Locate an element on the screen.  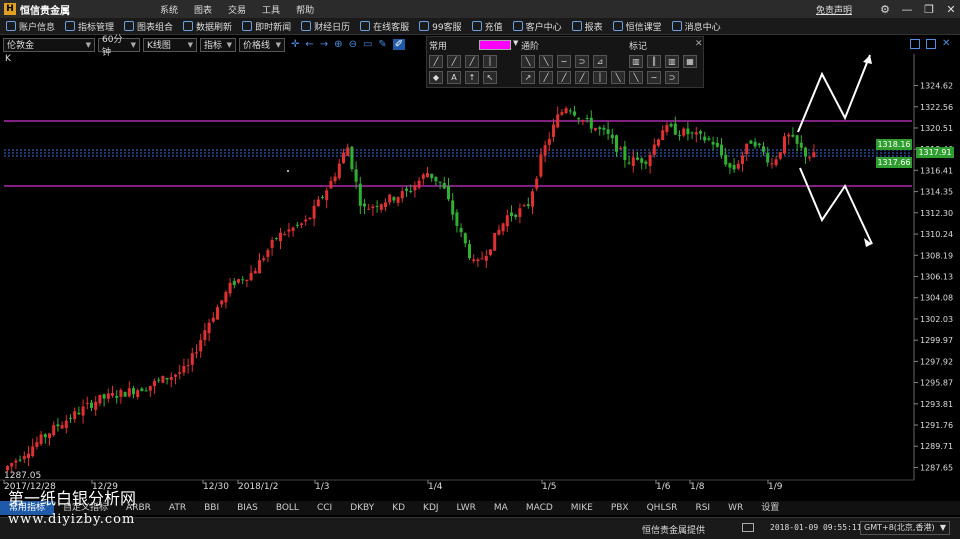
indicator-tab: RSI is located at coordinates (702, 508).